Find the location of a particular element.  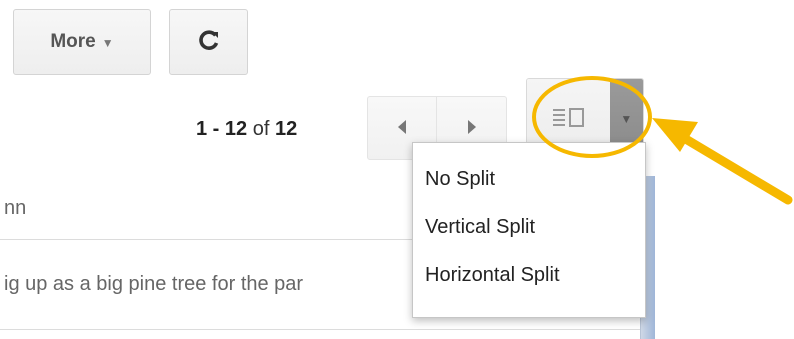

pager-range: 1 - 12 is located at coordinates (222, 129).